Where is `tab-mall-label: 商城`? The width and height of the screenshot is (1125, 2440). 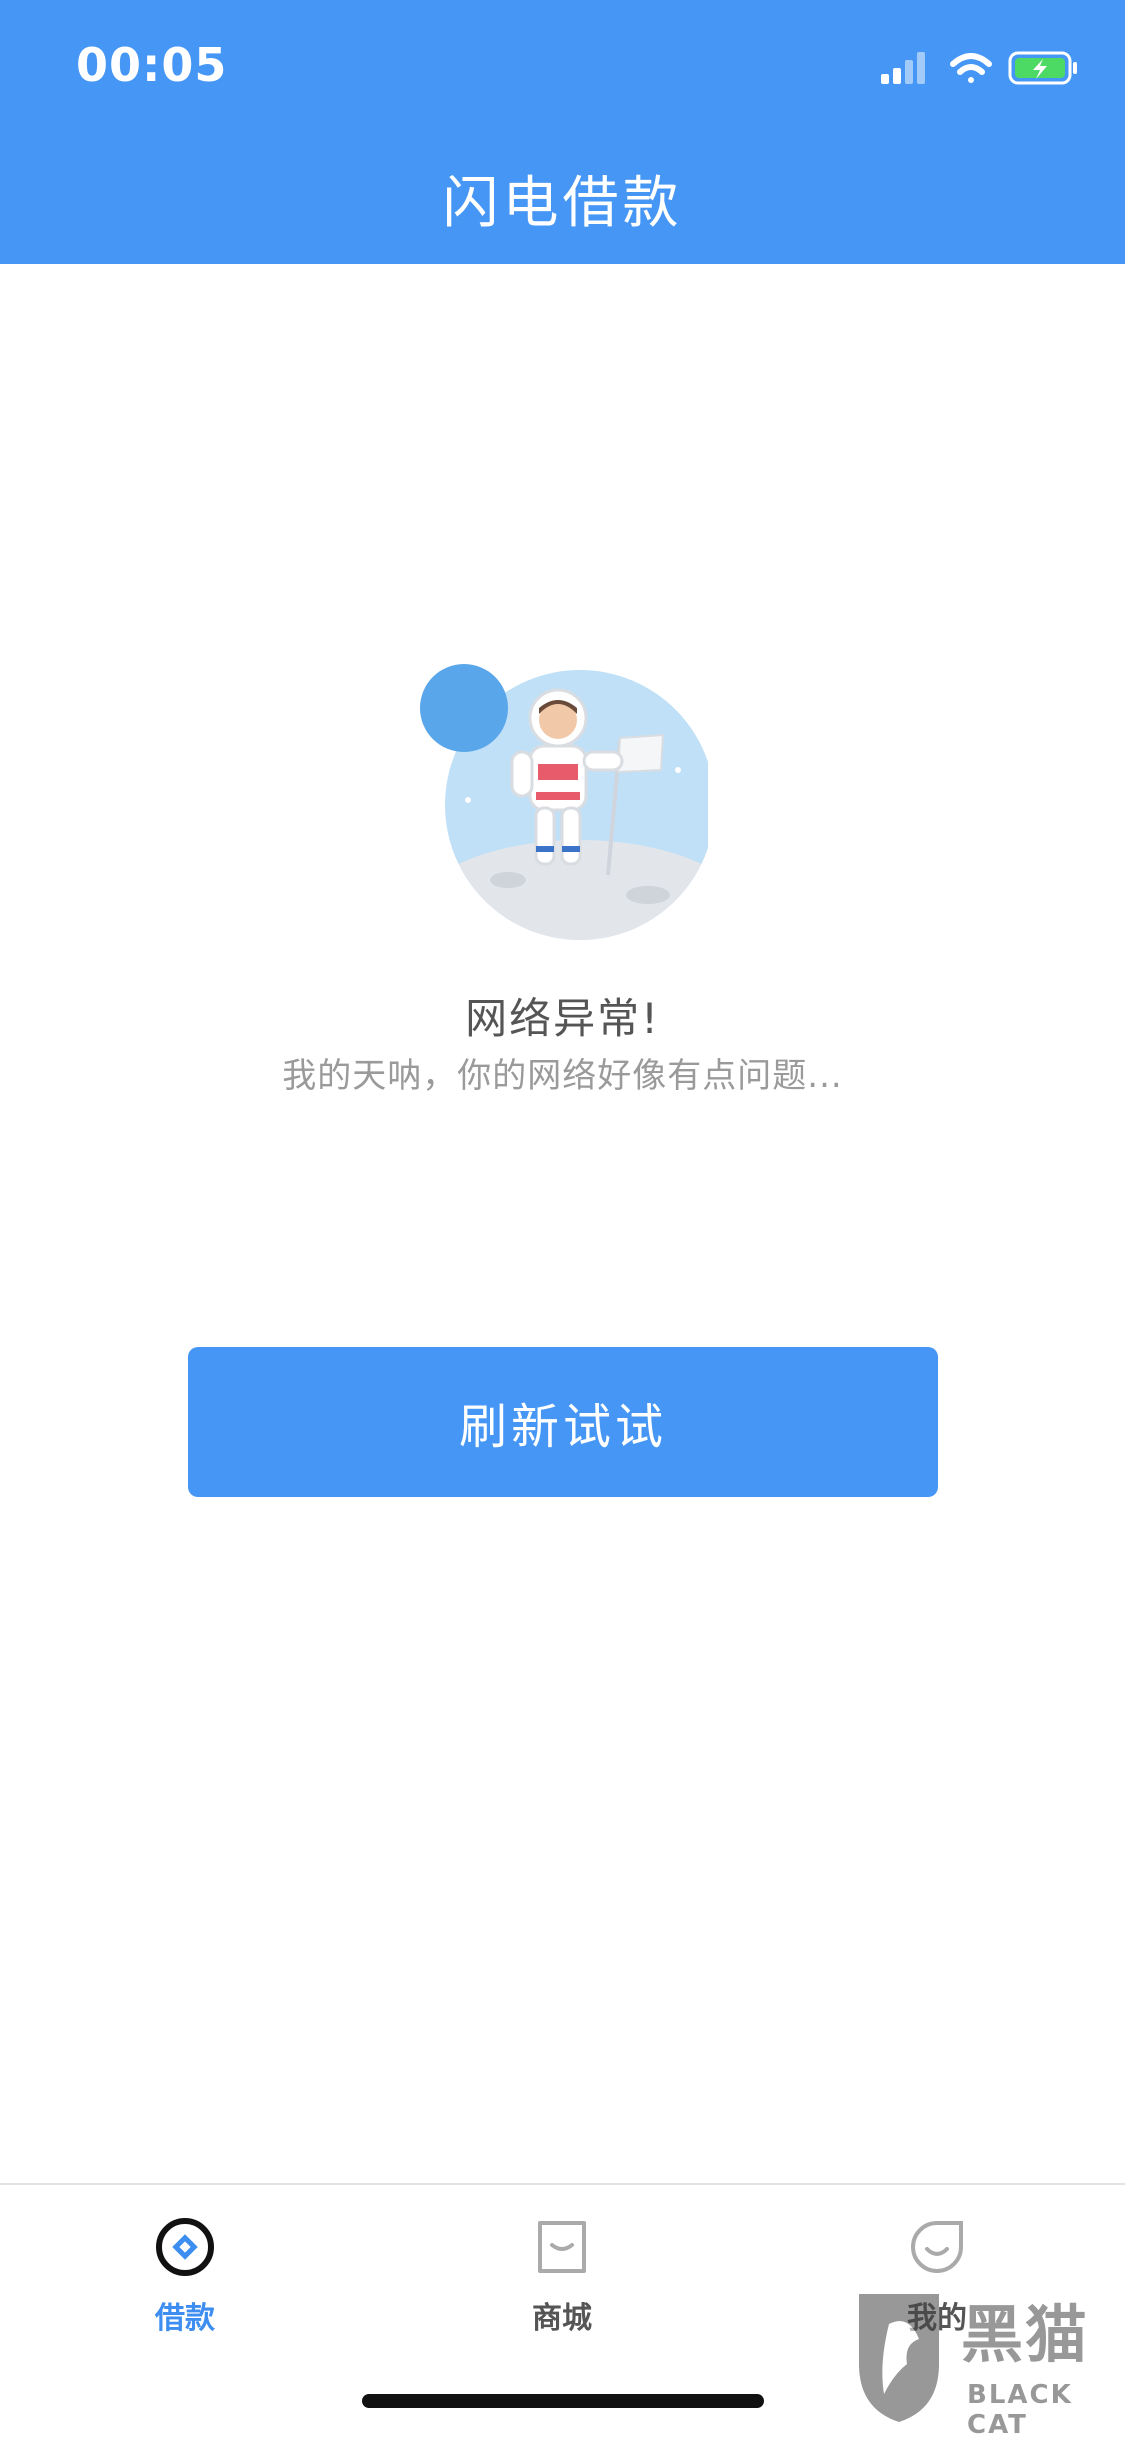 tab-mall-label: 商城 is located at coordinates (562, 2318).